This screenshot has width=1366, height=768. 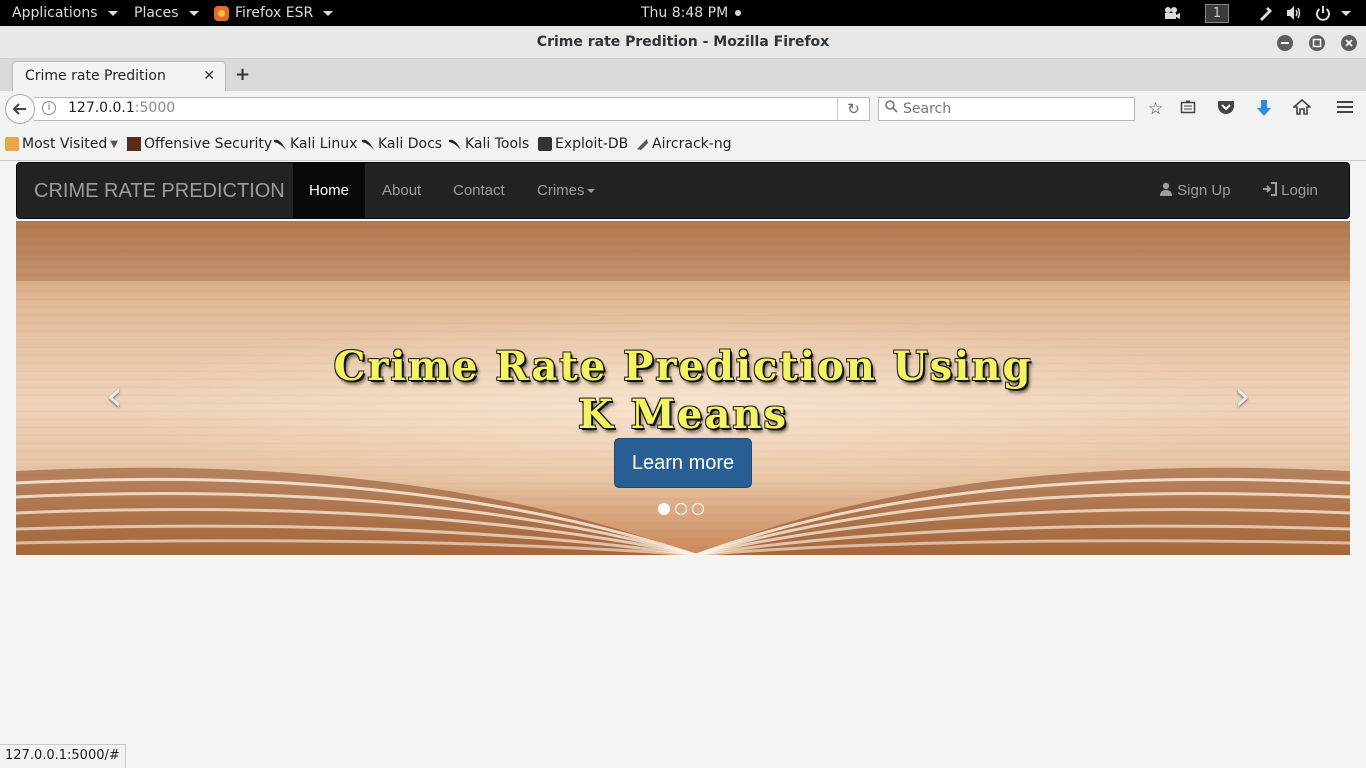 I want to click on bookmark-exploit-db: Exploit-DB, so click(x=583, y=144).